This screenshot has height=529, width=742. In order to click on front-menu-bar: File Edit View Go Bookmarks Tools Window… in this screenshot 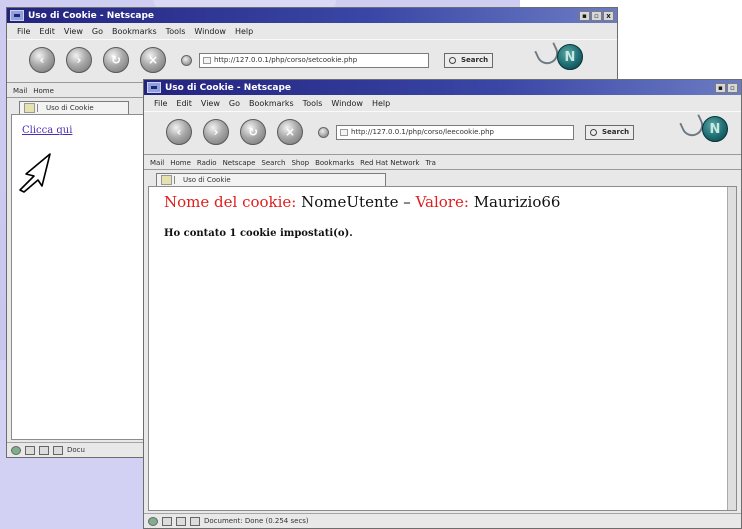, I will do `click(442, 103)`.